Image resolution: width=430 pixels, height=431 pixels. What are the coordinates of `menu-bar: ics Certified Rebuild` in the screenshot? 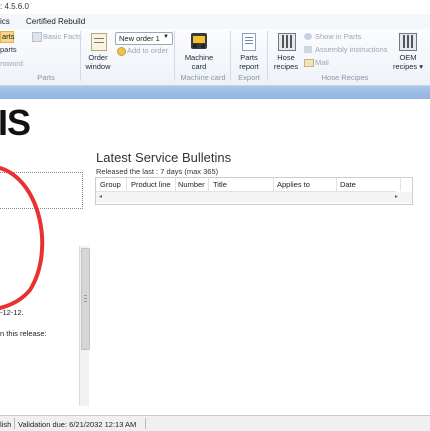 It's located at (215, 22).